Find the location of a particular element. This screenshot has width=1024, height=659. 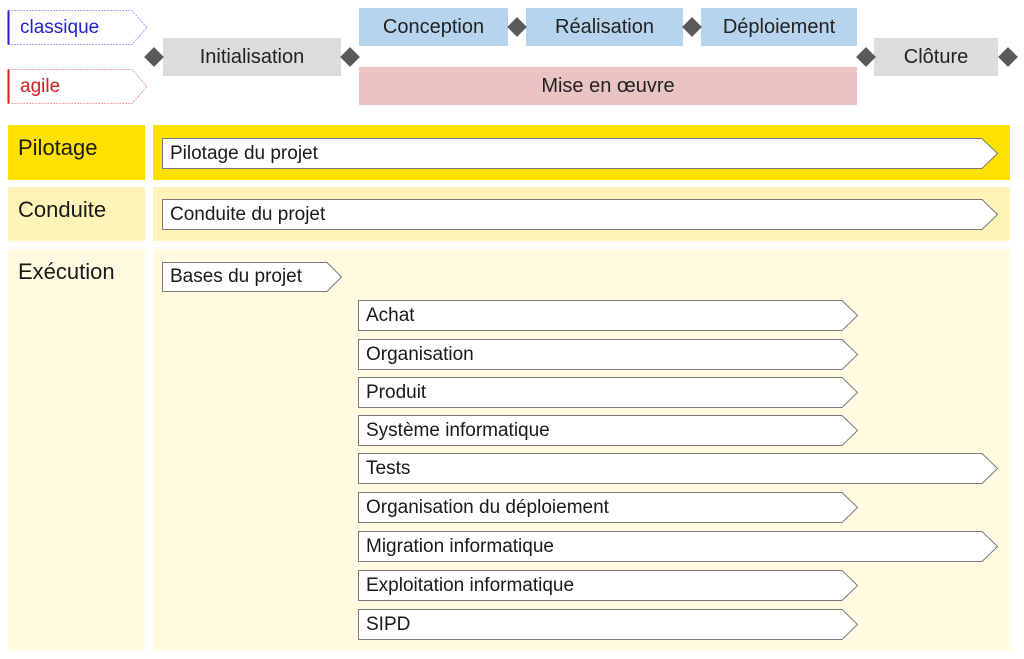

lane-pilotage-title: Pilotage is located at coordinates (58, 147).